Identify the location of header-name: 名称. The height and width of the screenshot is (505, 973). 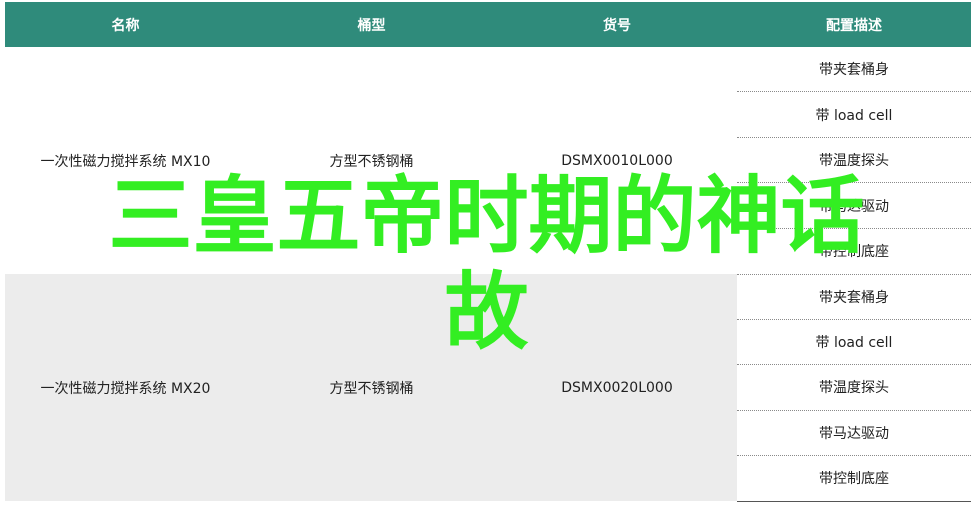
(125, 24).